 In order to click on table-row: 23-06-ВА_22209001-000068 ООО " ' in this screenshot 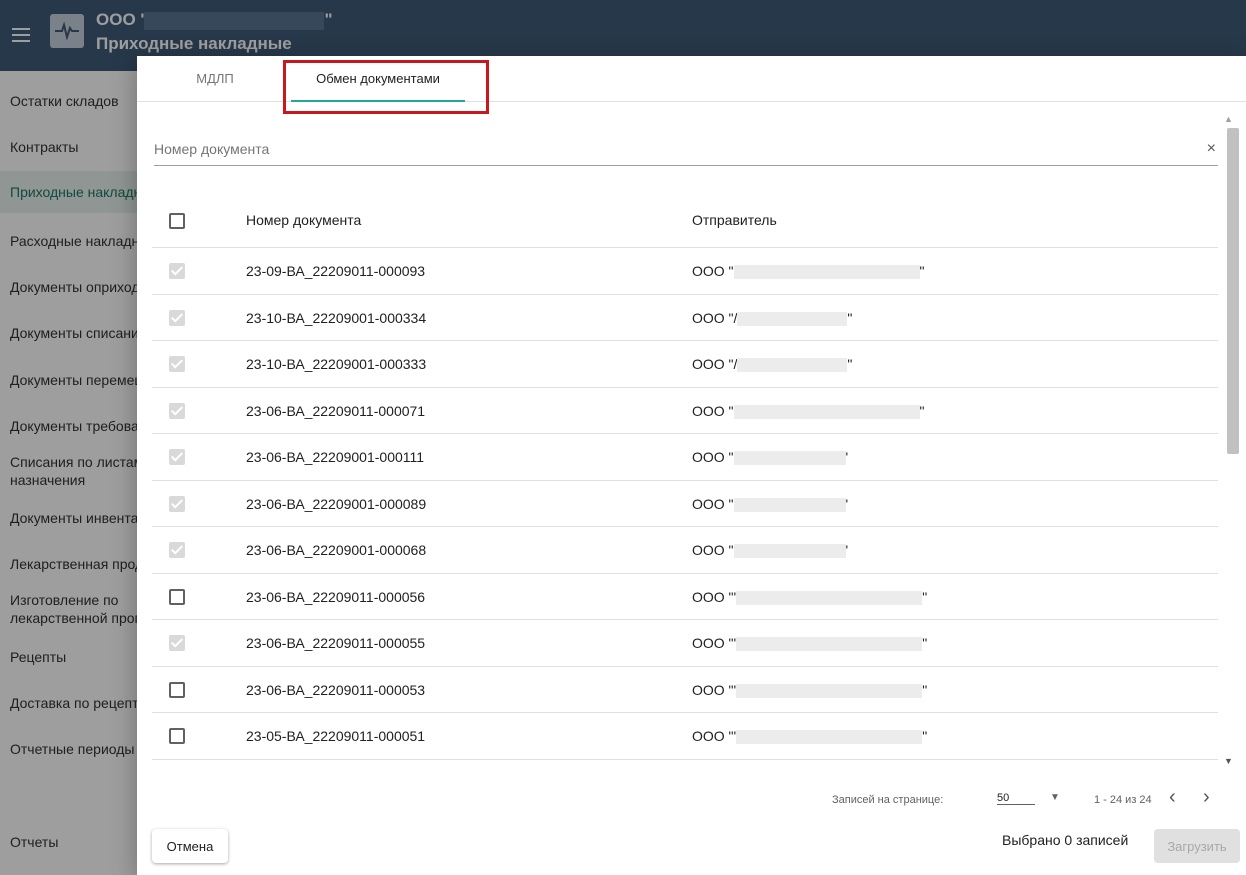, I will do `click(685, 550)`.